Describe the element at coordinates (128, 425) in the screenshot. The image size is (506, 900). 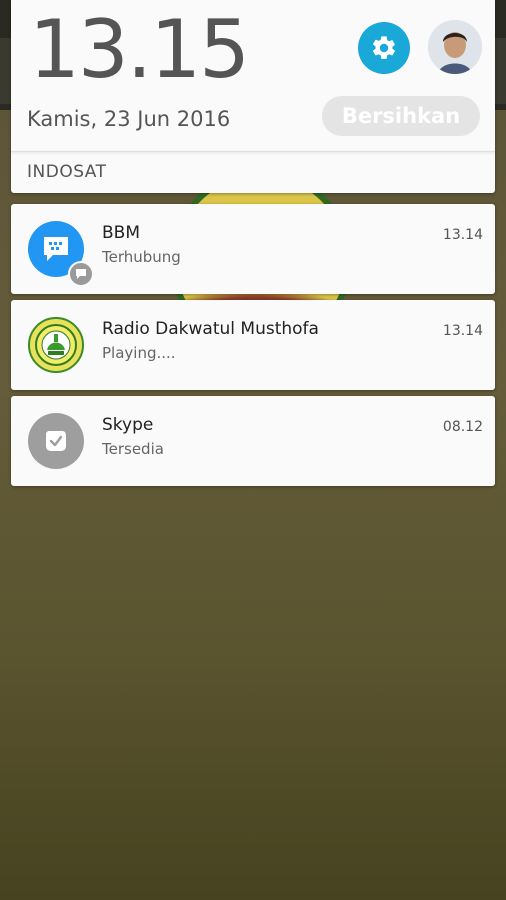
I see `notification-title: Skype` at that location.